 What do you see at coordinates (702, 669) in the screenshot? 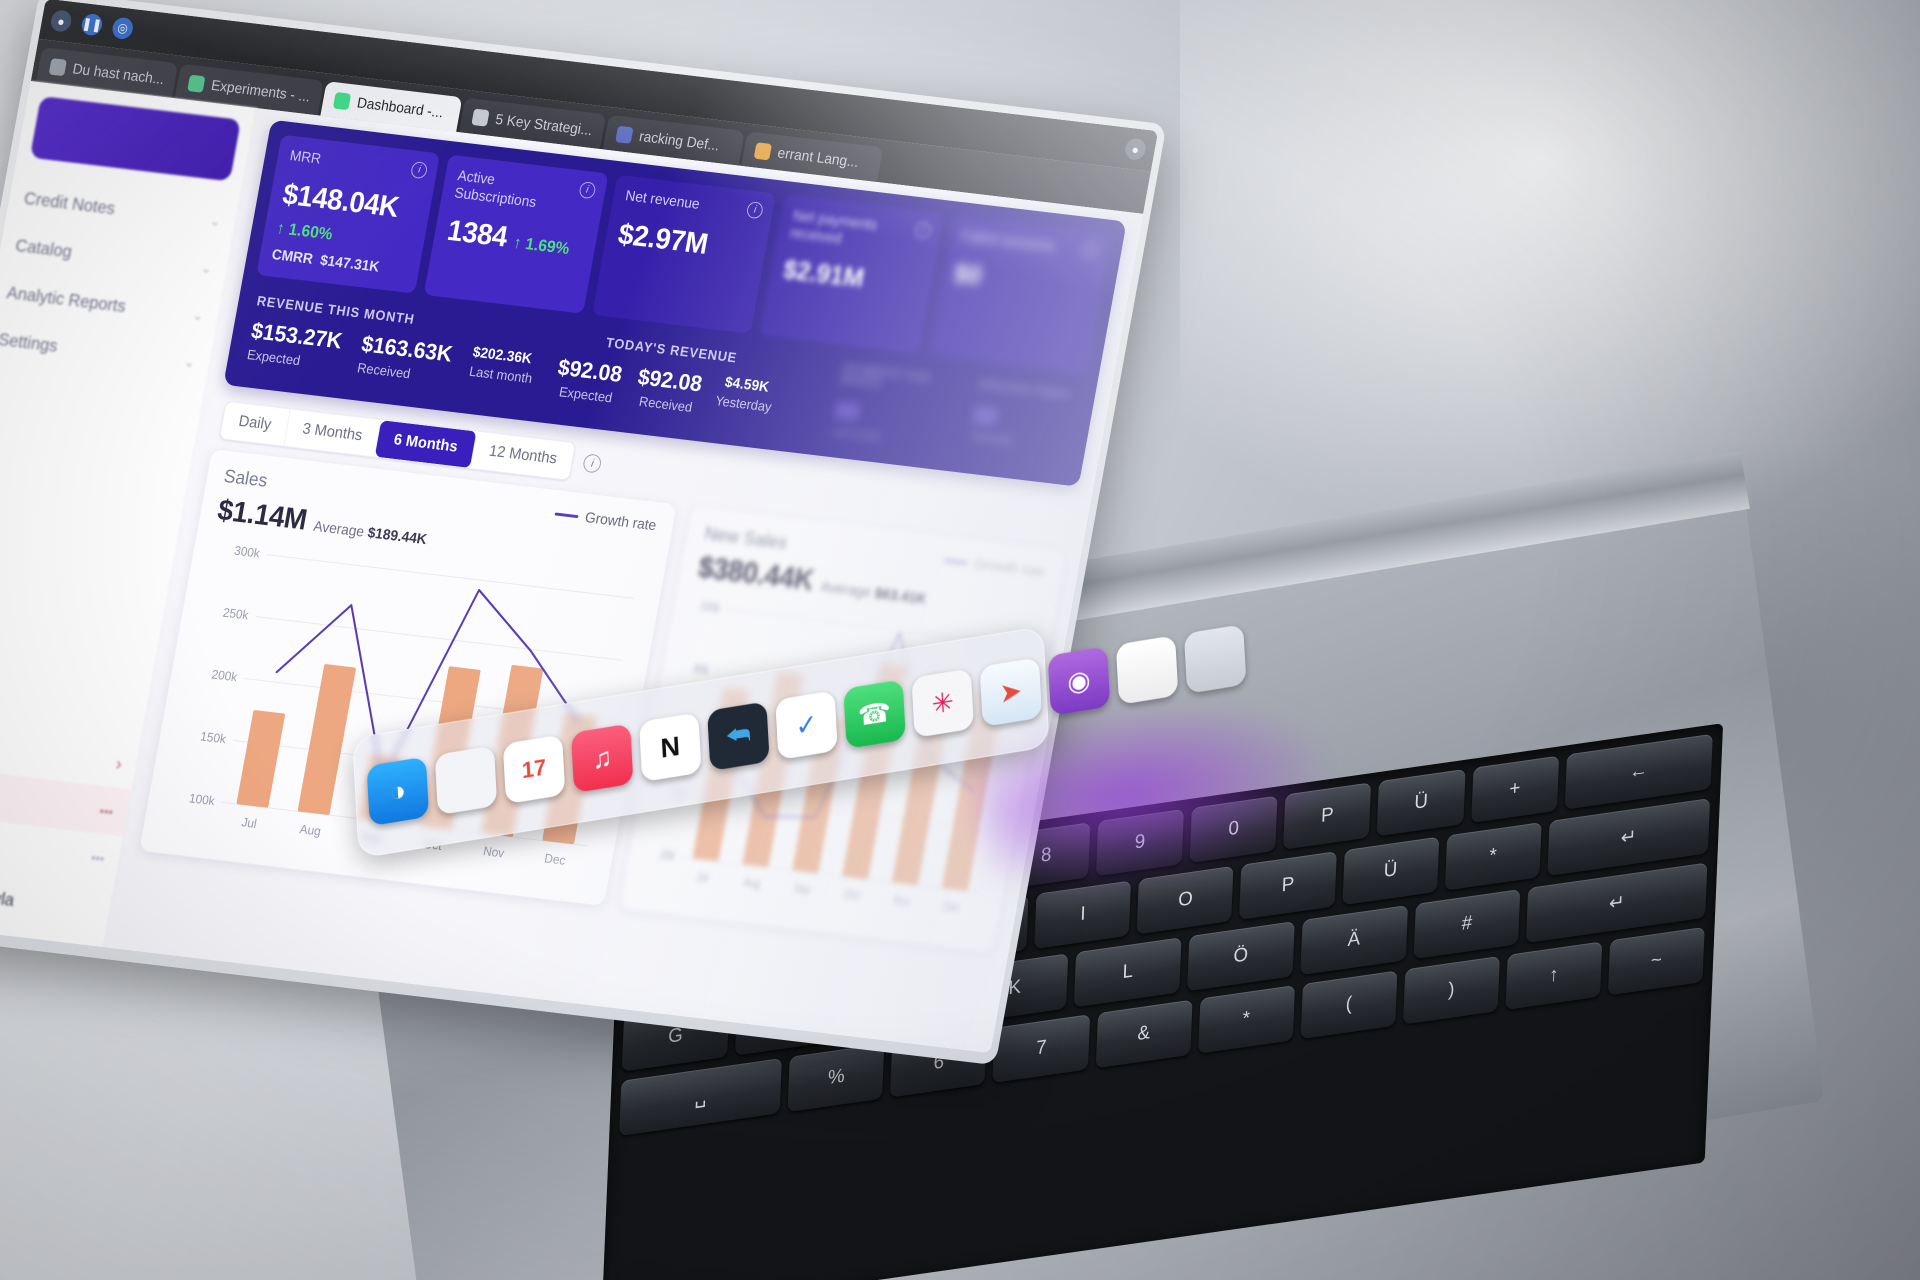
I see `svg-text: 80k` at bounding box center [702, 669].